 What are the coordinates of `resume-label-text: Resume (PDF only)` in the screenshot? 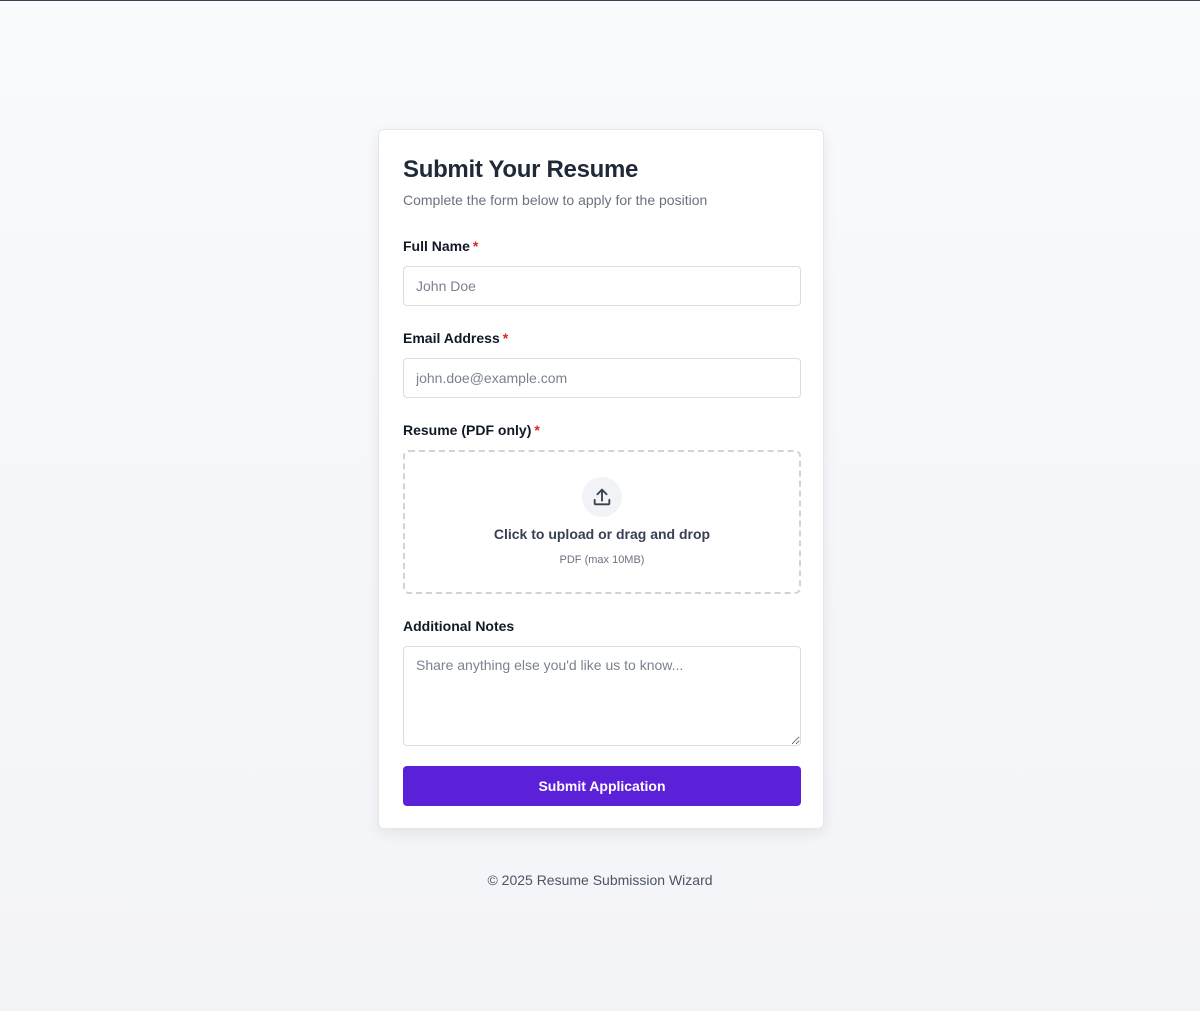 It's located at (467, 430).